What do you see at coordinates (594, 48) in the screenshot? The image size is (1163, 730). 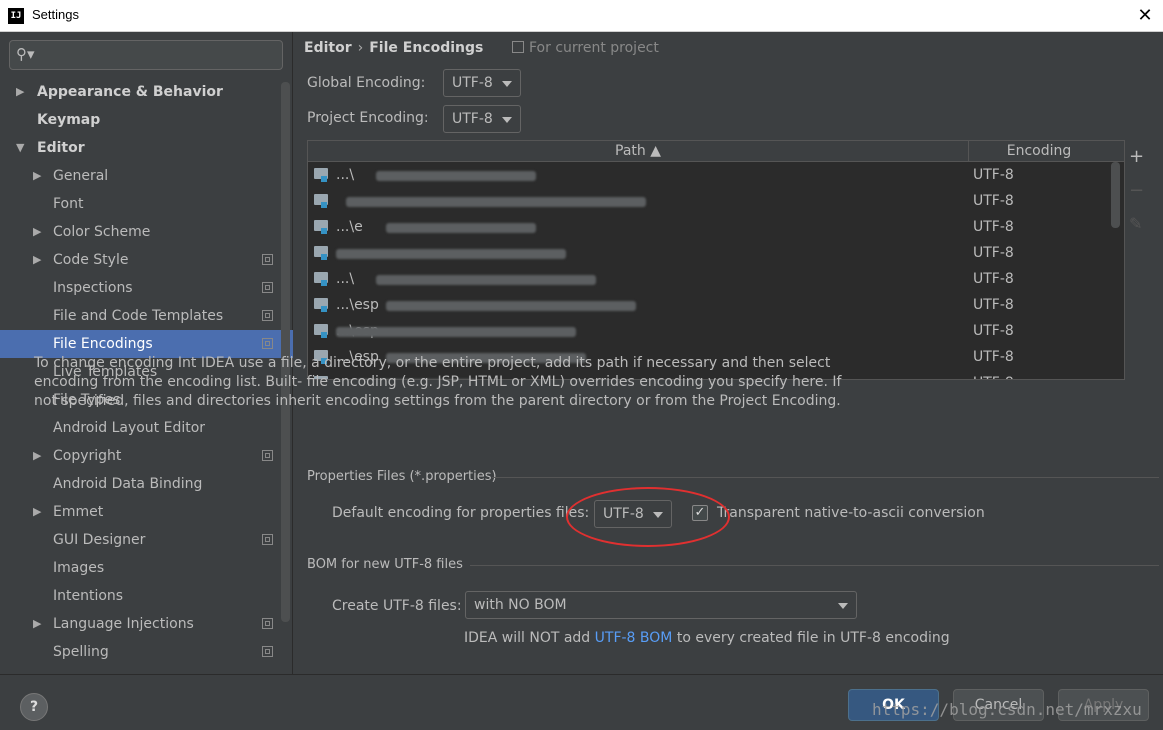 I see `scope-label: For current project` at bounding box center [594, 48].